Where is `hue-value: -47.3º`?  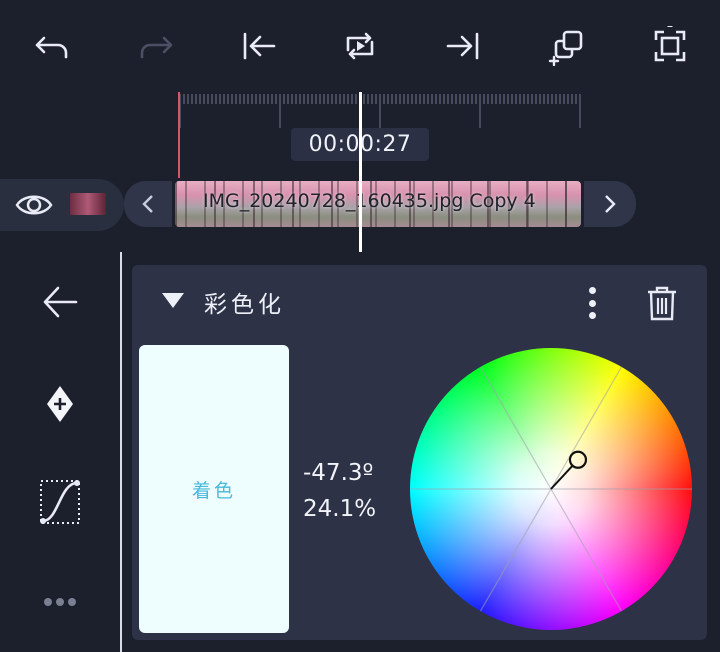 hue-value: -47.3º is located at coordinates (338, 473).